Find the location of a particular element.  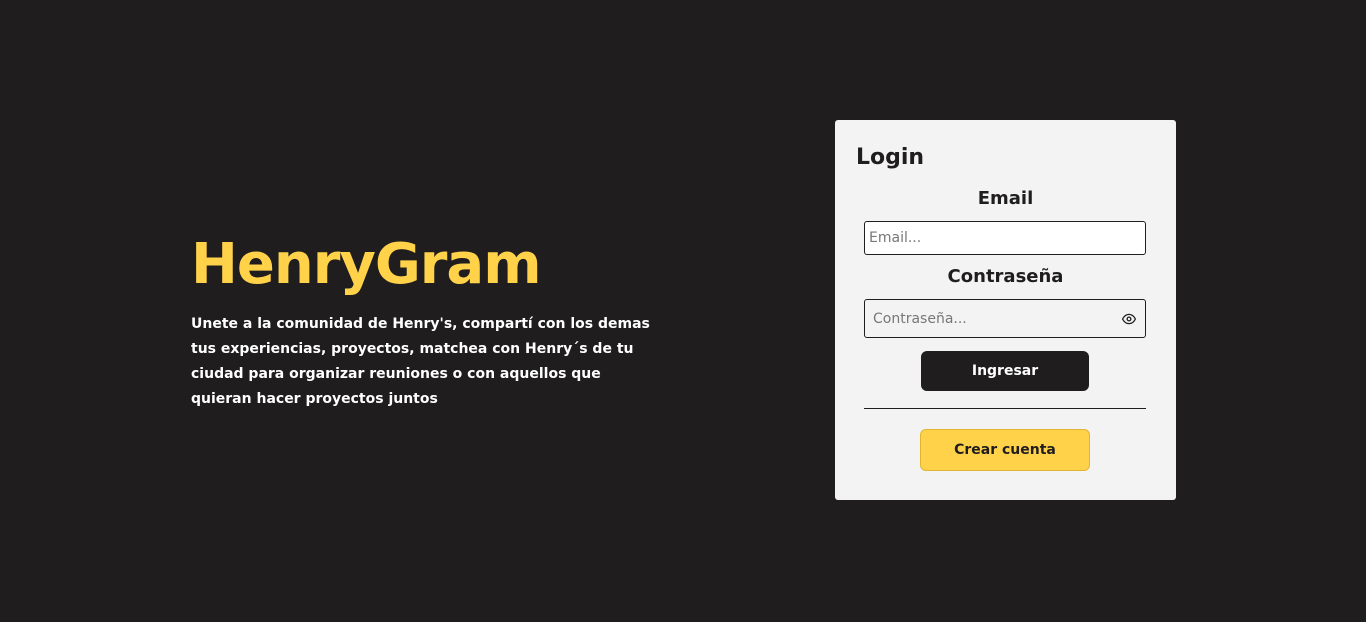

divider is located at coordinates (1005, 408).